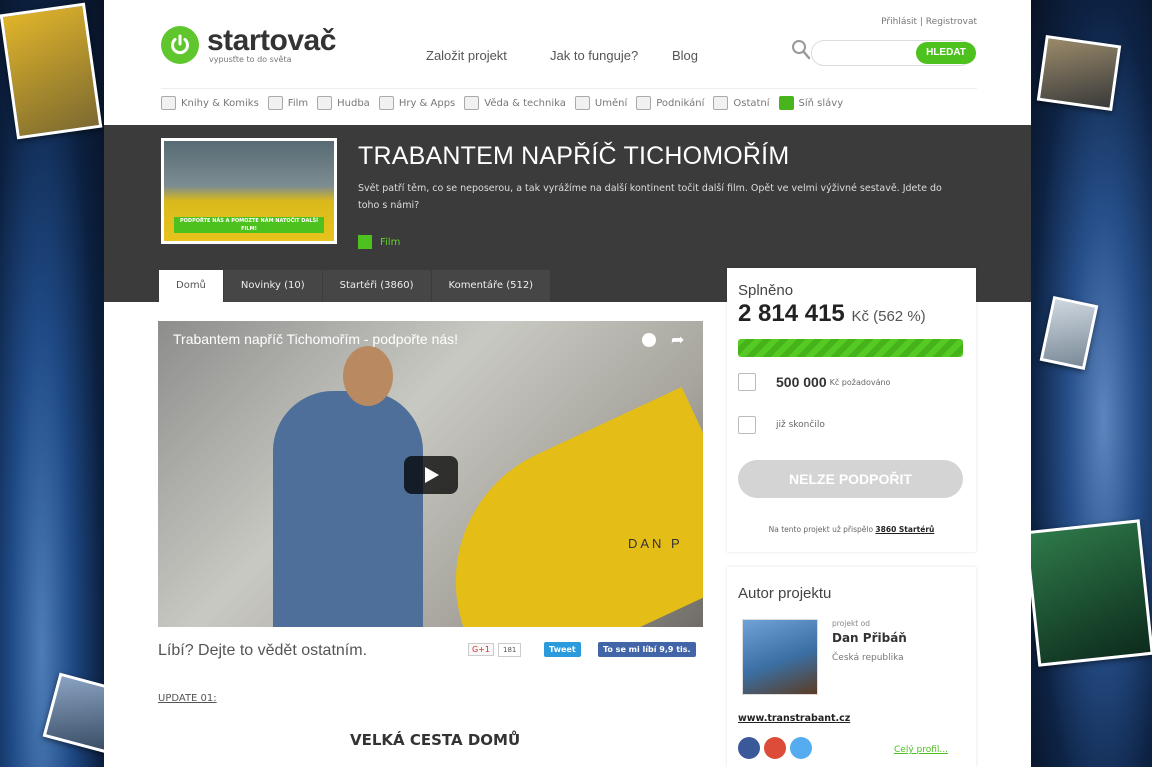  I want to click on video-car-text: DAN P, so click(655, 543).